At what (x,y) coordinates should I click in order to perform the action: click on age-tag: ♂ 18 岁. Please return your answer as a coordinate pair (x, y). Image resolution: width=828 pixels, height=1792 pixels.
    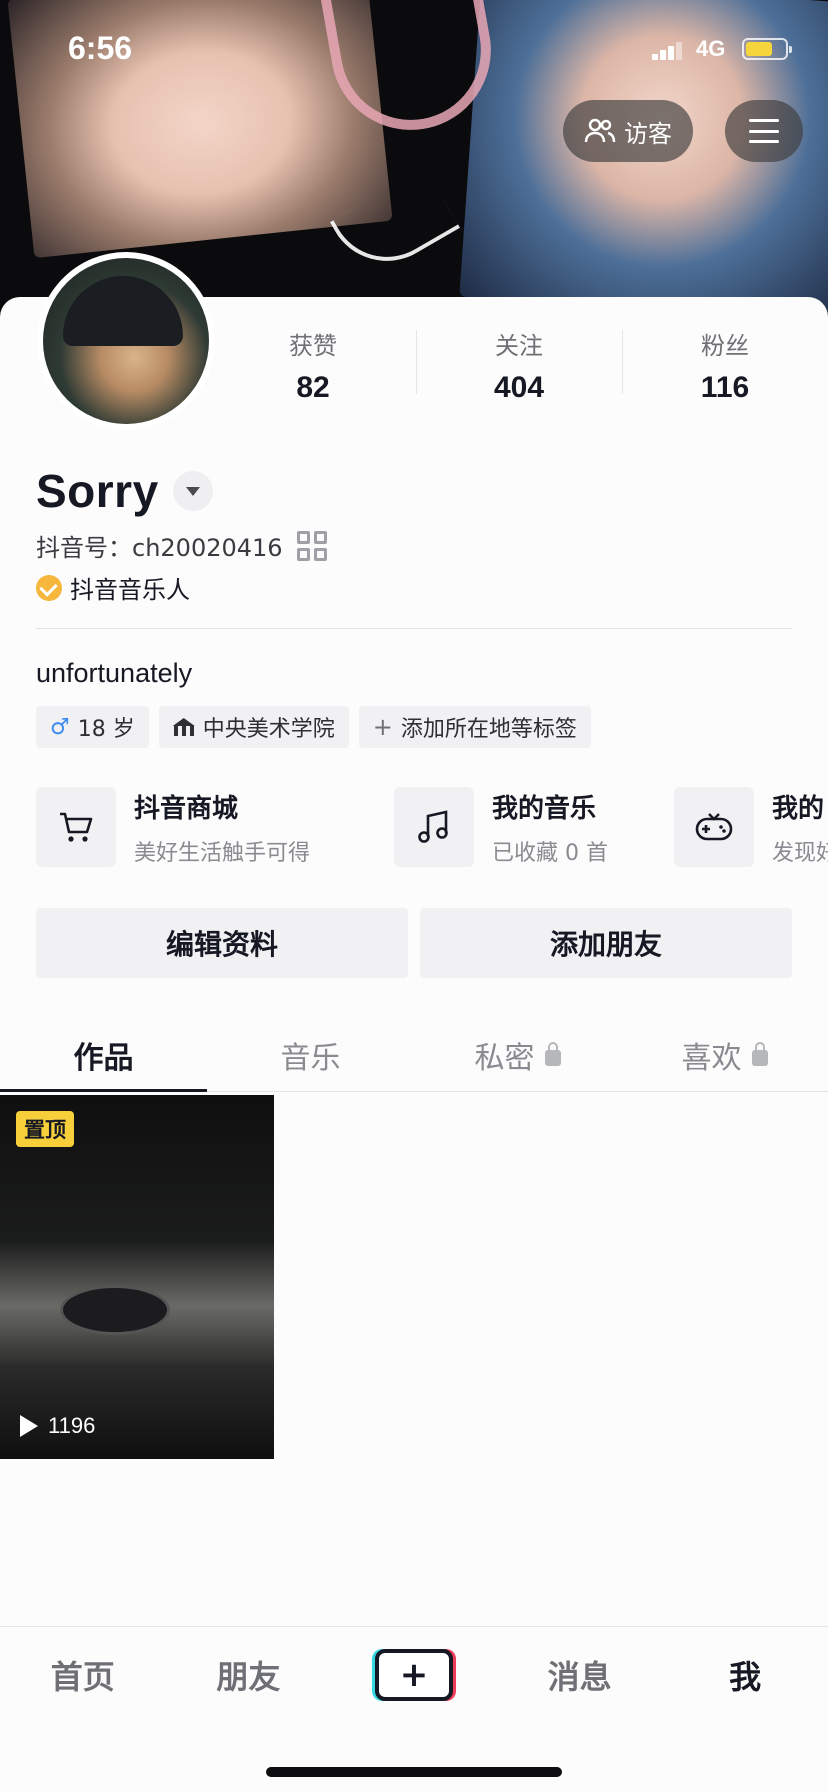
    Looking at the image, I should click on (92, 727).